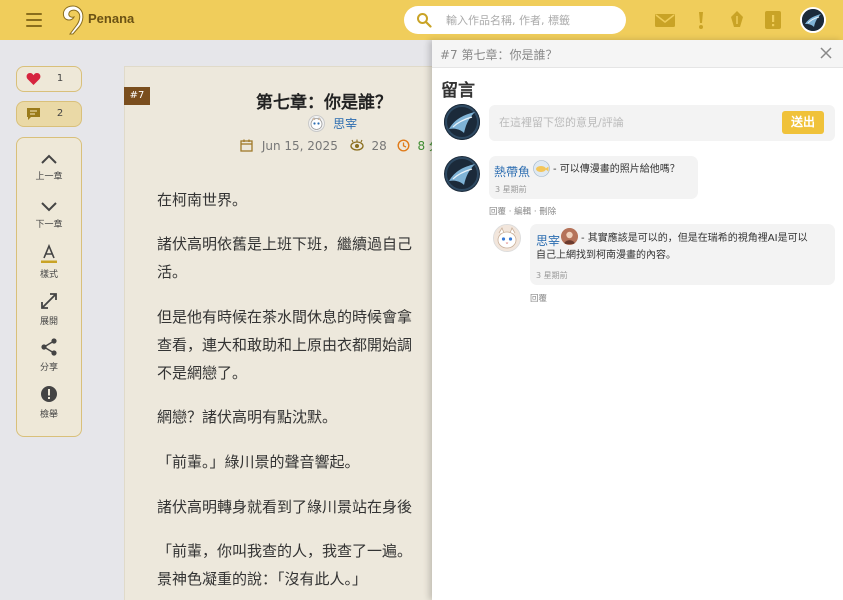 Image resolution: width=843 pixels, height=600 pixels. What do you see at coordinates (49, 253) in the screenshot?
I see `text-style-icon` at bounding box center [49, 253].